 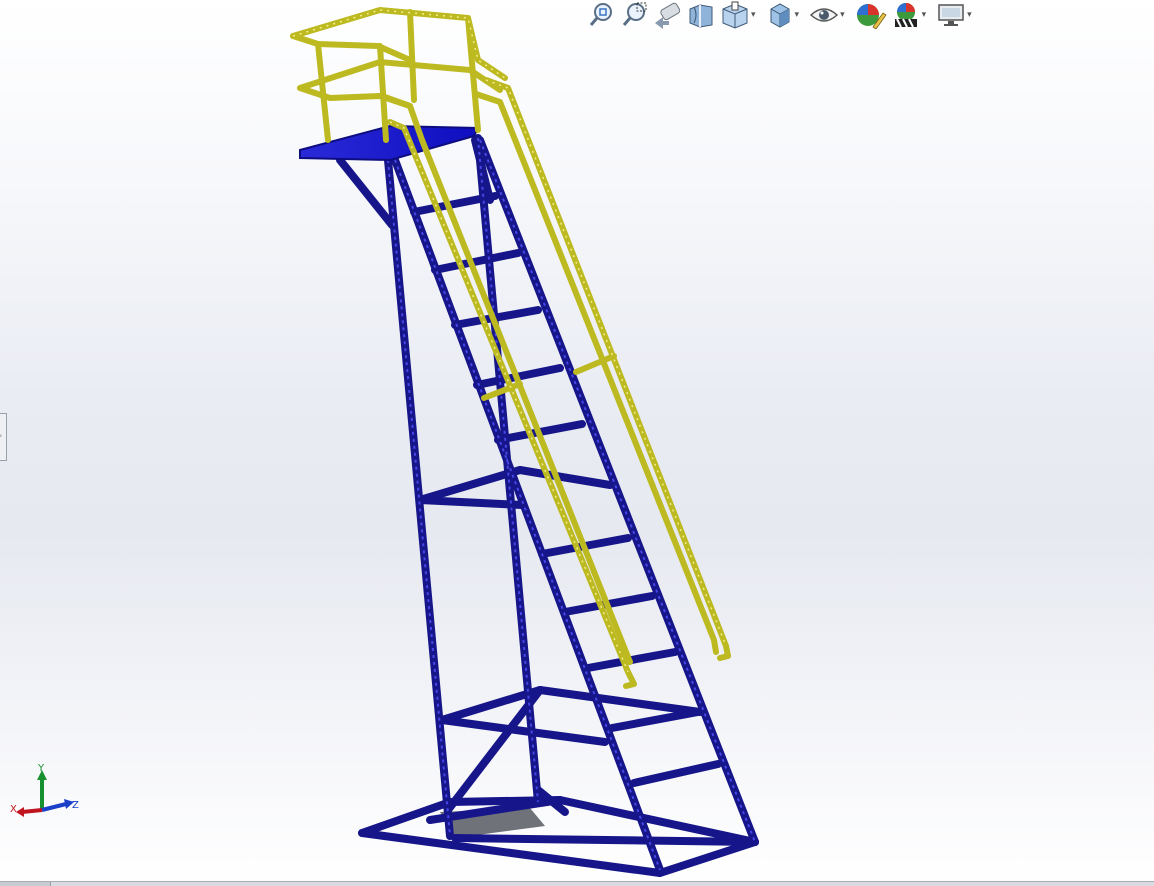 What do you see at coordinates (701, 15) in the screenshot?
I see `section-view-icon` at bounding box center [701, 15].